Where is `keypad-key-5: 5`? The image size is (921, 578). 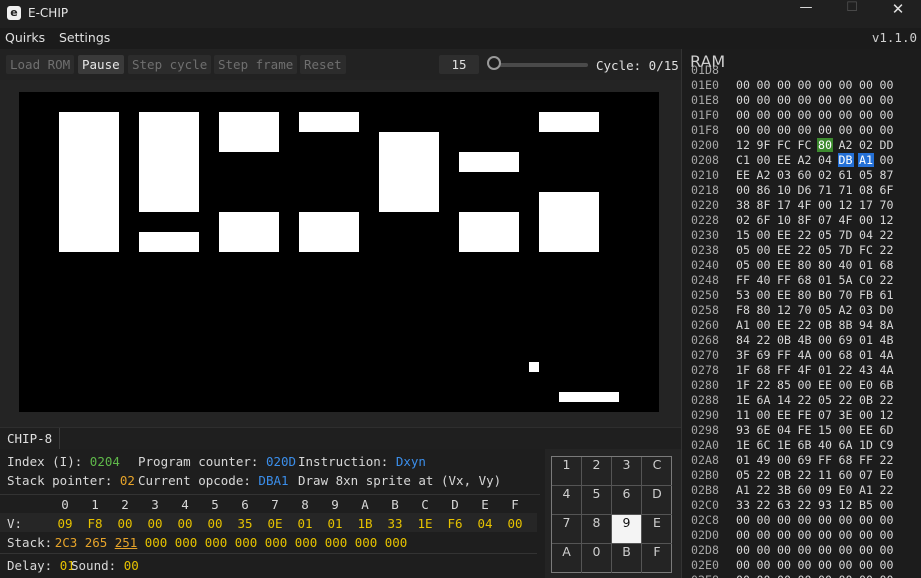 keypad-key-5: 5 is located at coordinates (597, 500).